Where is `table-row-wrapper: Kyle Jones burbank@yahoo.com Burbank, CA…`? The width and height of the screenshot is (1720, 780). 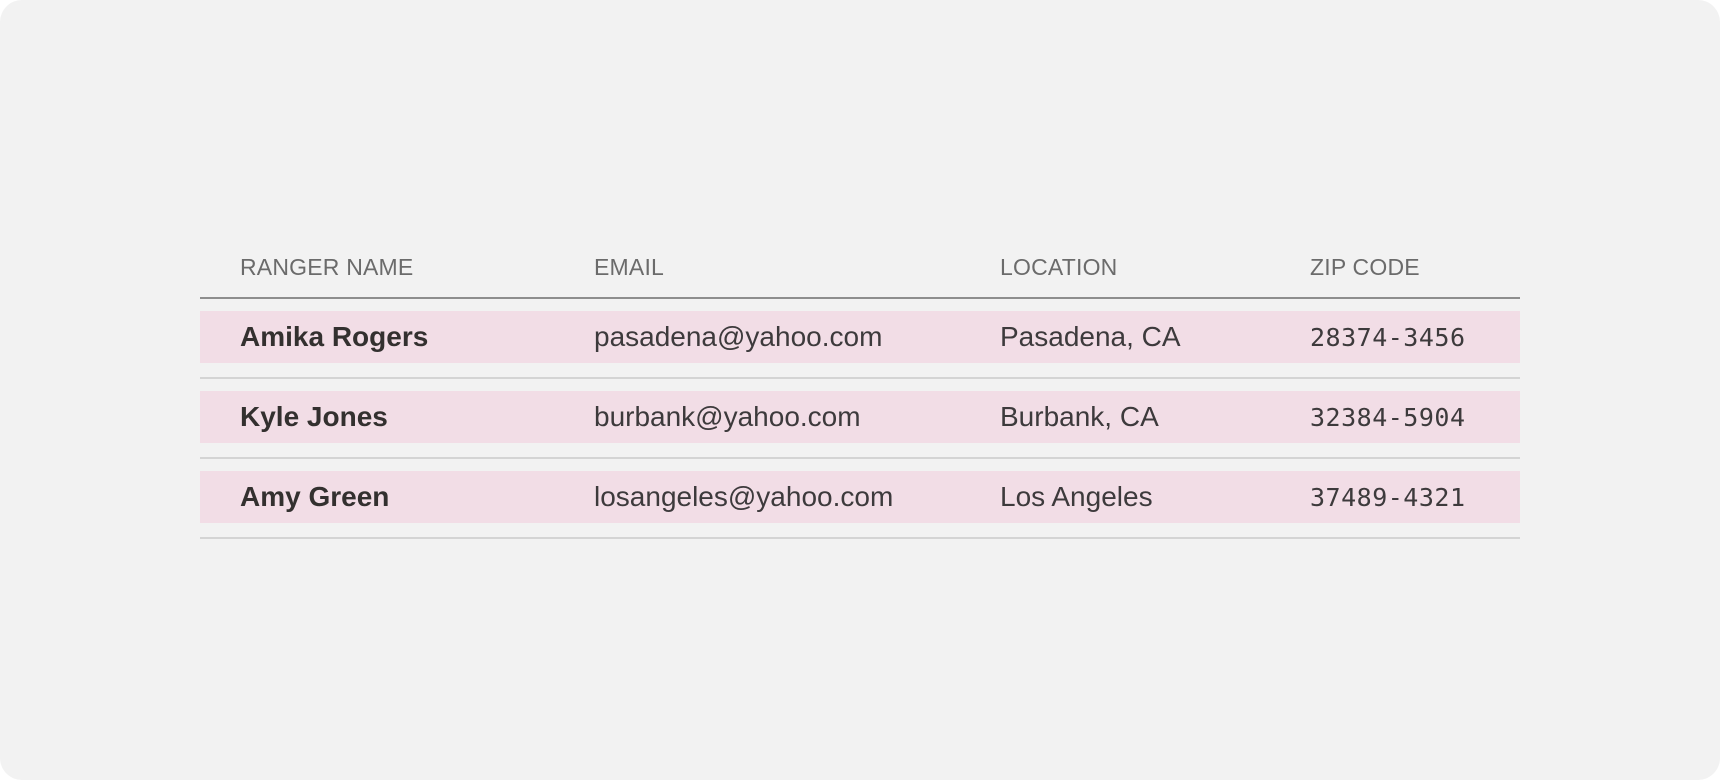
table-row-wrapper: Kyle Jones burbank@yahoo.com Burbank, CA… is located at coordinates (860, 419).